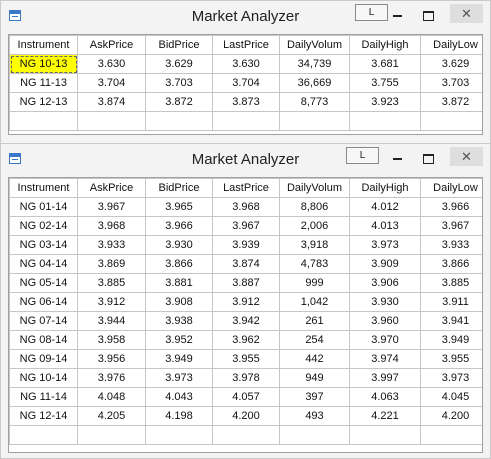 This screenshot has height=459, width=491. Describe the element at coordinates (385, 397) in the screenshot. I see `table-cell: 4.063` at that location.